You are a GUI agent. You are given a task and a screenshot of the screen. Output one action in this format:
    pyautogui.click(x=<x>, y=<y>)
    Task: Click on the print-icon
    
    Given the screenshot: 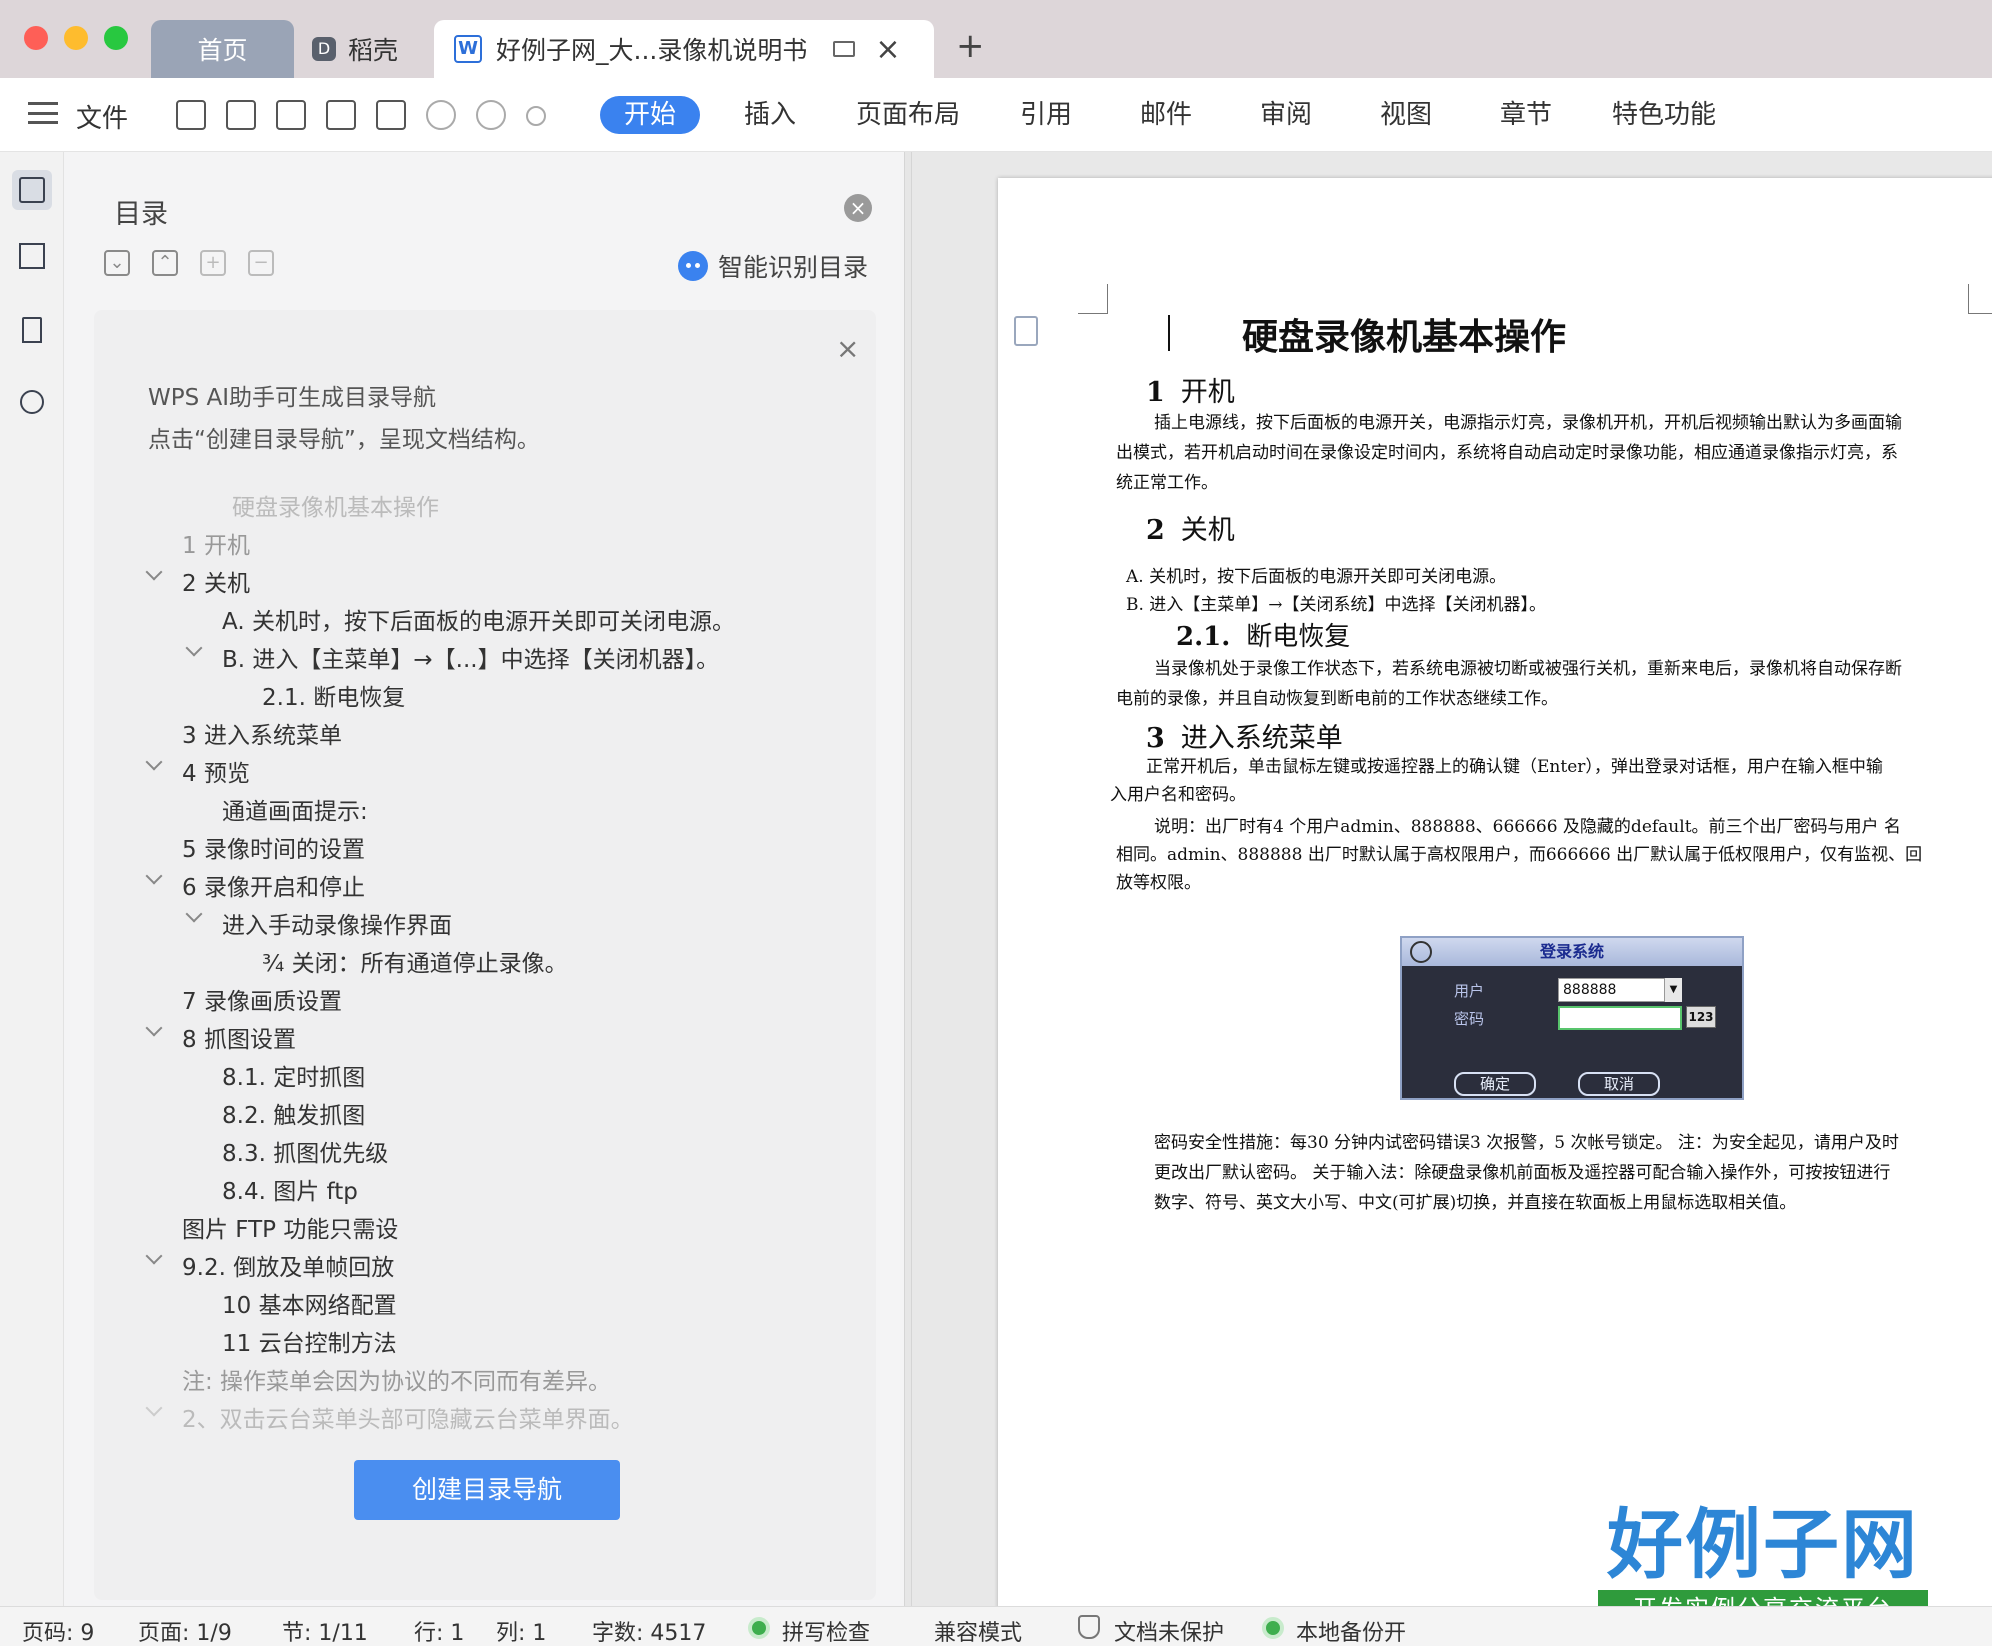 What is the action you would take?
    pyautogui.click(x=341, y=115)
    